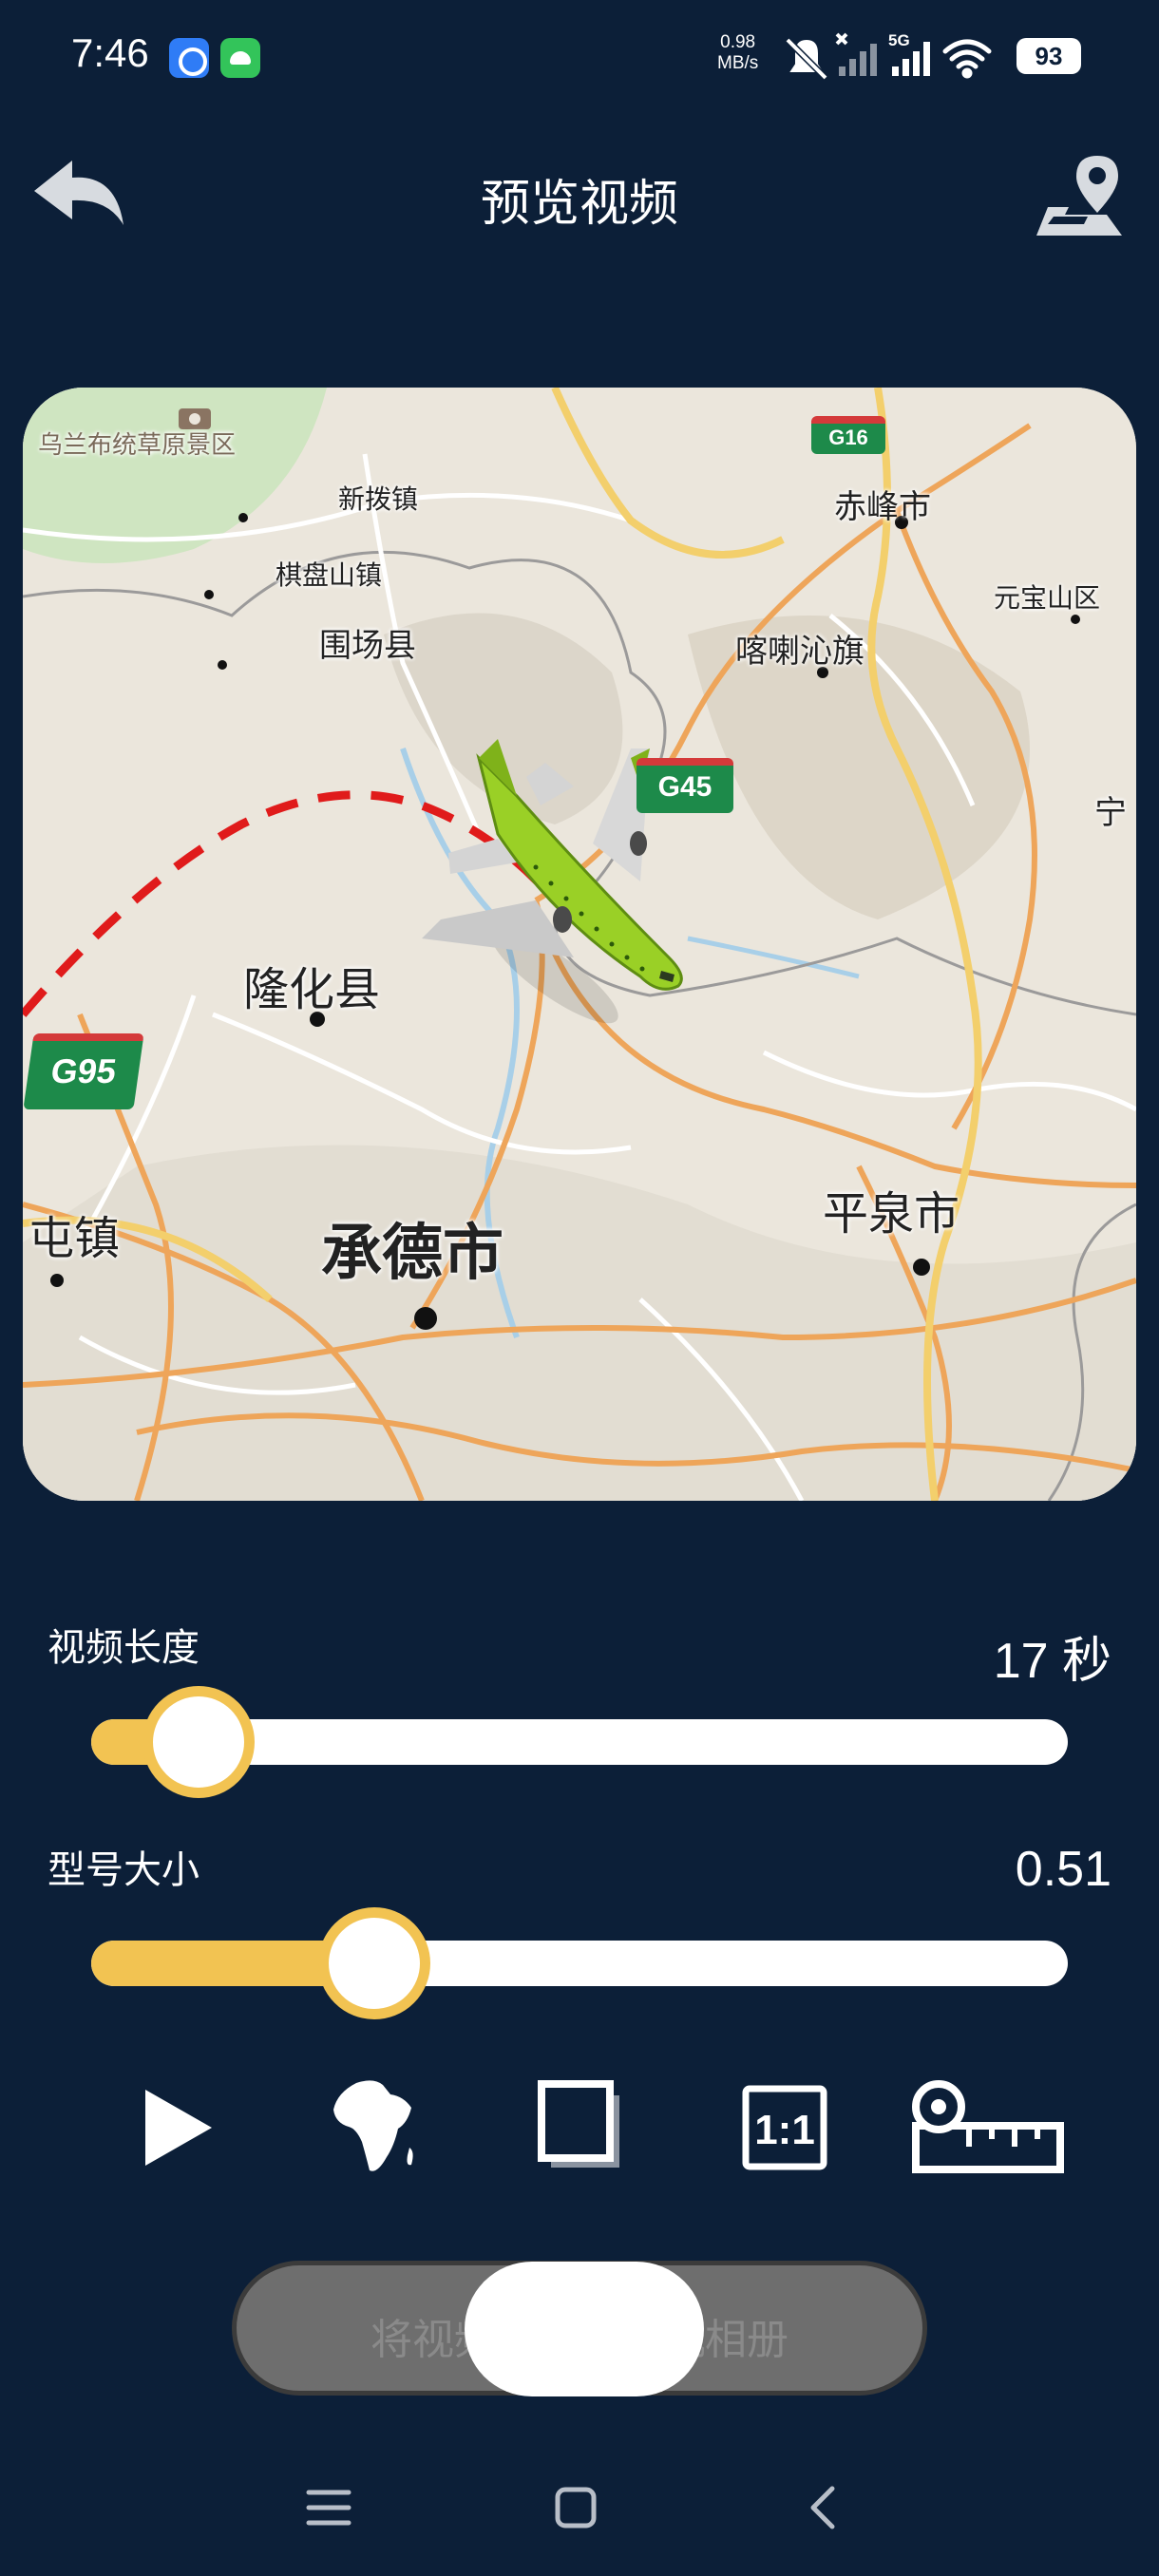 The height and width of the screenshot is (2576, 1159). Describe the element at coordinates (899, 40) in the screenshot. I see `svg-text: 5G` at that location.